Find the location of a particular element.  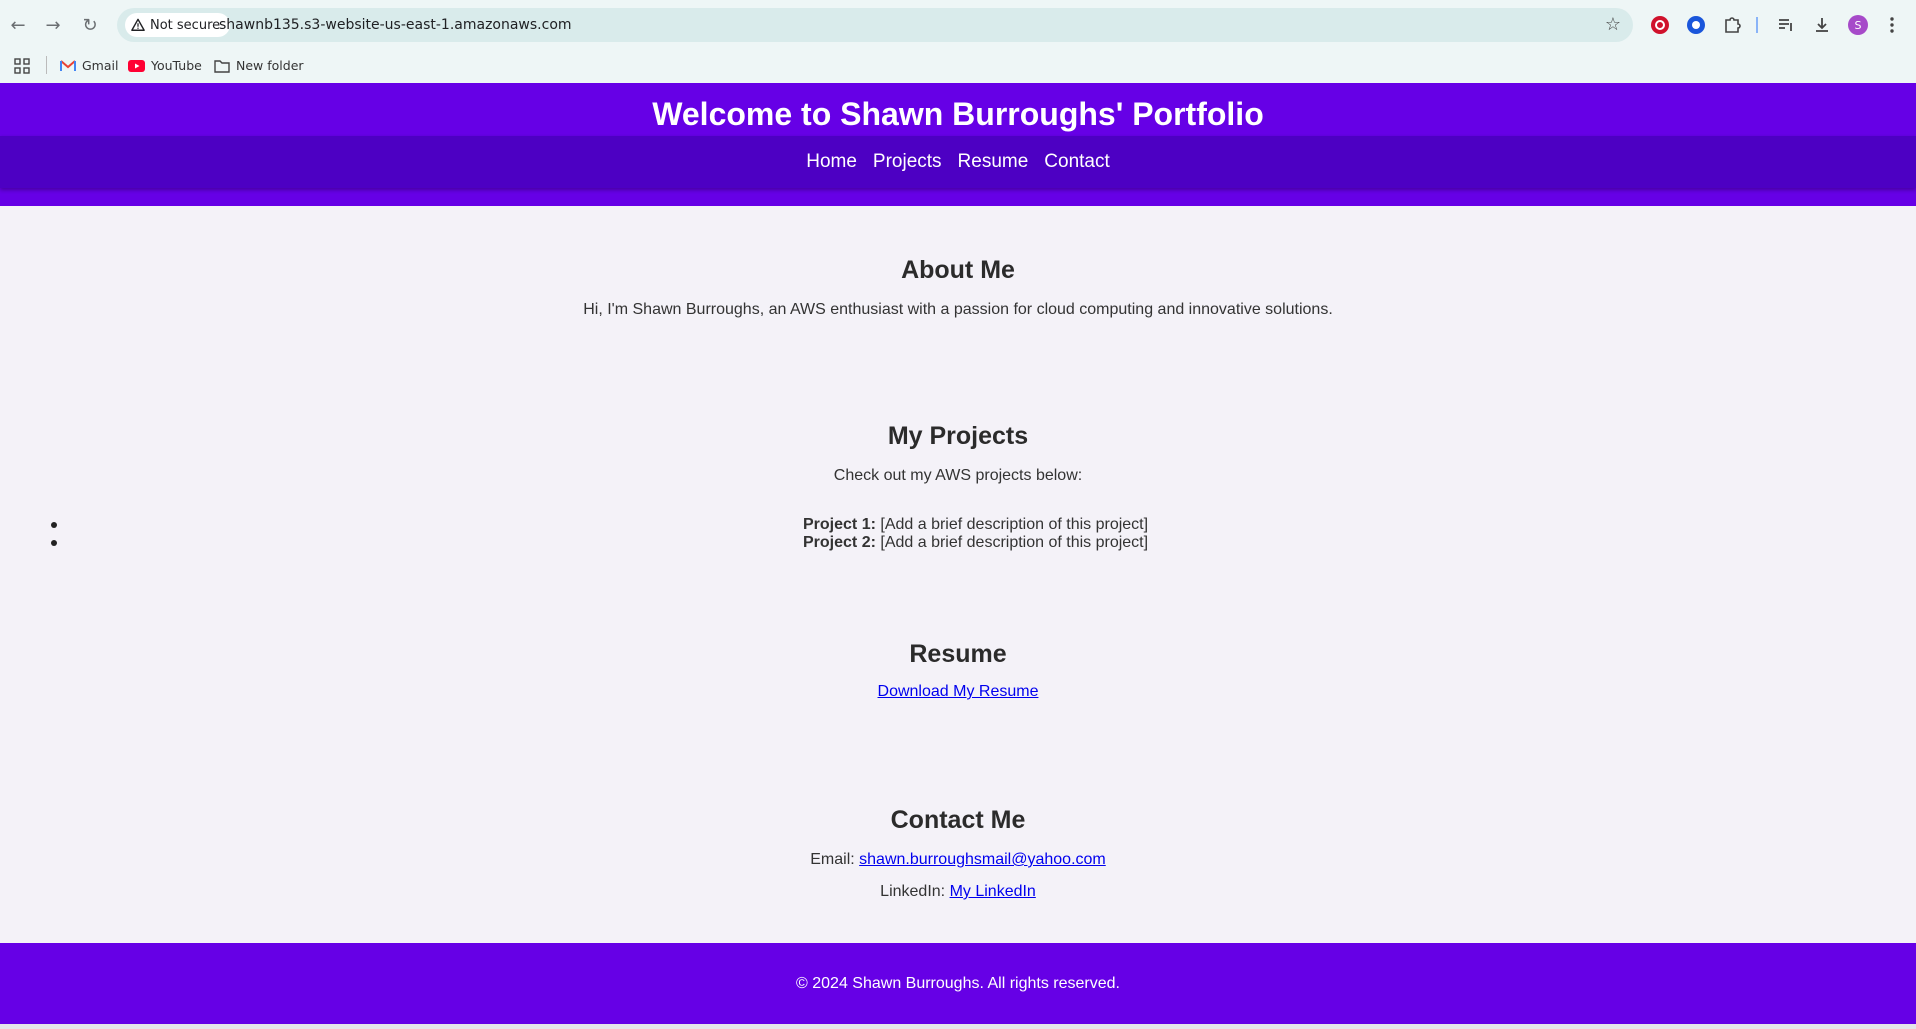

youtube-icon is located at coordinates (136, 65).